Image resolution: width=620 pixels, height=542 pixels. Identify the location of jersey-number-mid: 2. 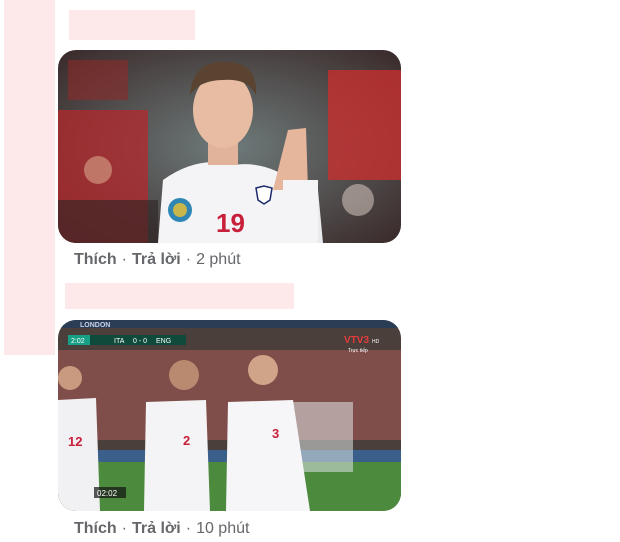
(186, 440).